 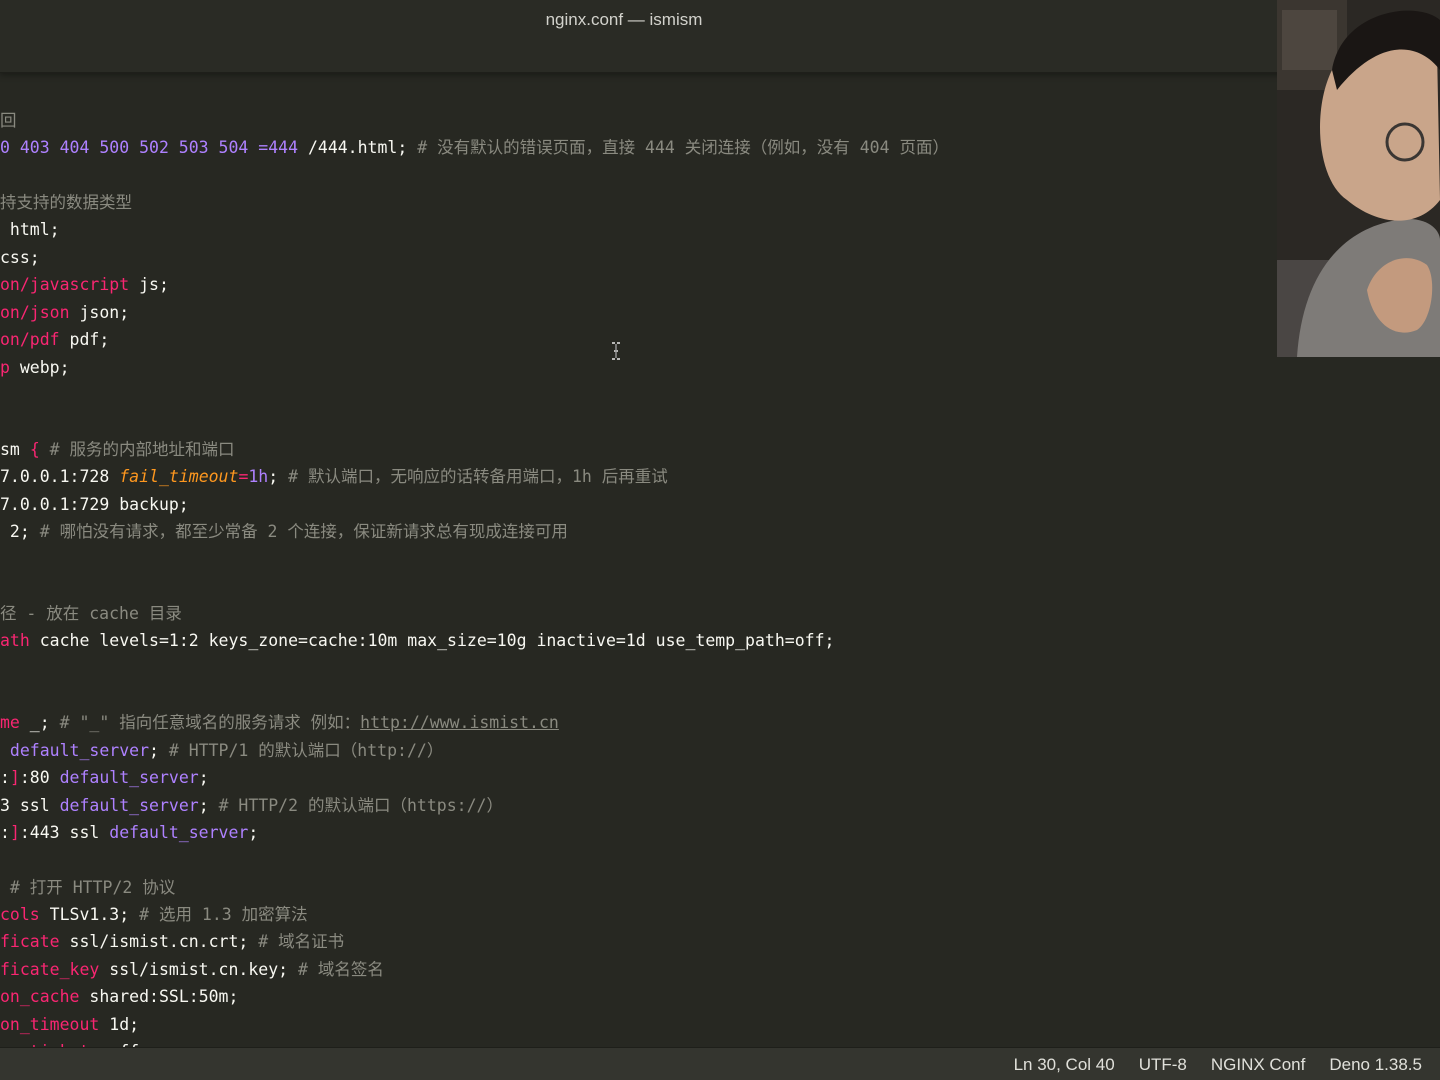 I want to click on code-token: # 域名证书, so click(x=301, y=941).